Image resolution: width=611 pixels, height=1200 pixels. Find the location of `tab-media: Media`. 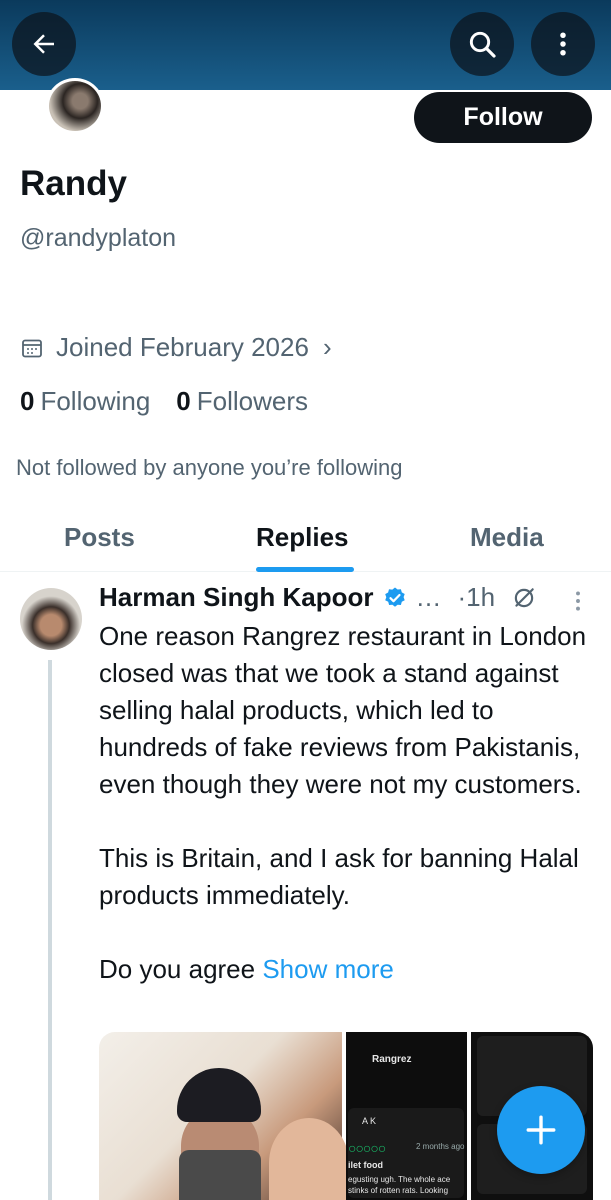

tab-media: Media is located at coordinates (507, 537).